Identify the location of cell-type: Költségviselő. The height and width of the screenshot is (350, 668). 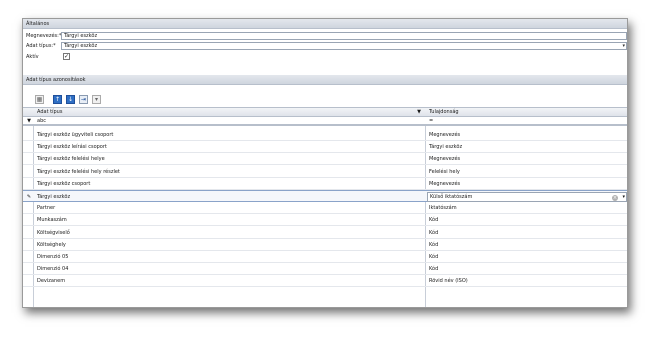
(230, 233).